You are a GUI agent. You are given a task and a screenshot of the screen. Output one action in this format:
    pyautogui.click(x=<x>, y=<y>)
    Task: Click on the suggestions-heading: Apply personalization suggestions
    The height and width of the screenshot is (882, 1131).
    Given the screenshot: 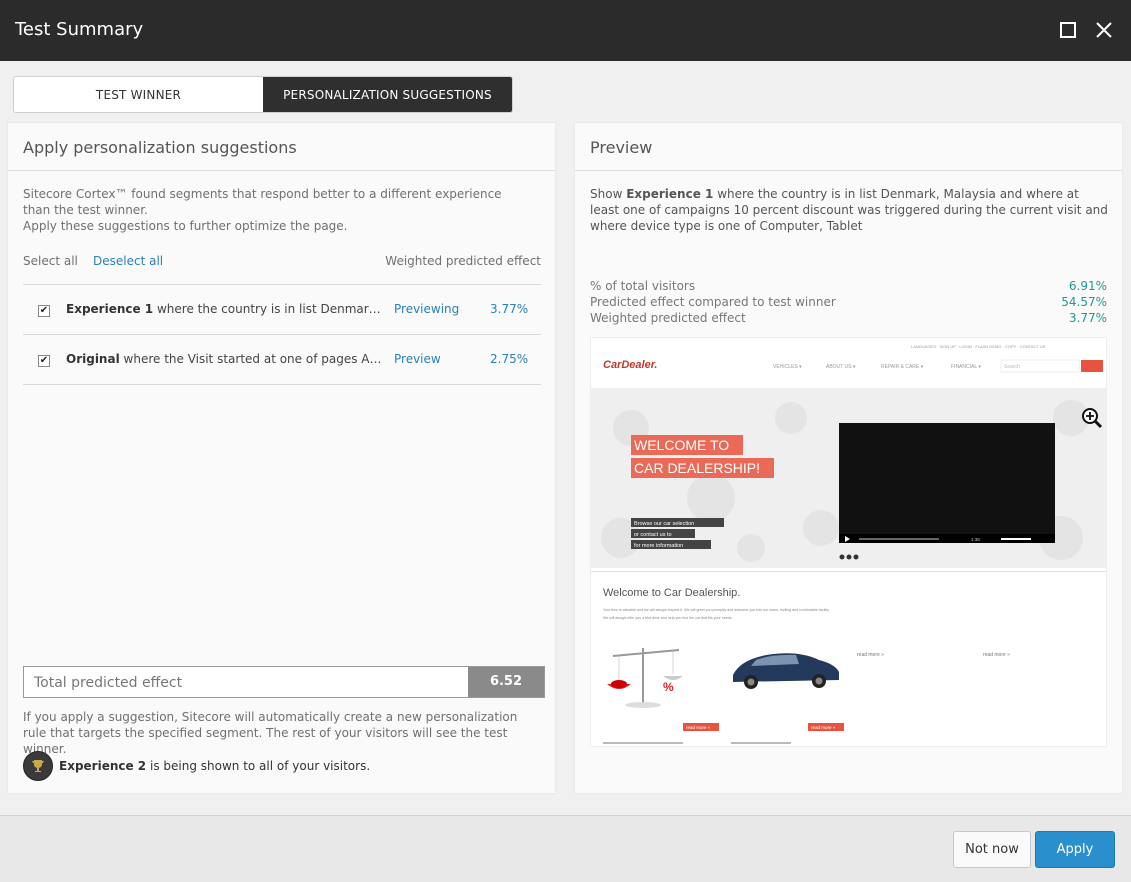 What is the action you would take?
    pyautogui.click(x=281, y=147)
    